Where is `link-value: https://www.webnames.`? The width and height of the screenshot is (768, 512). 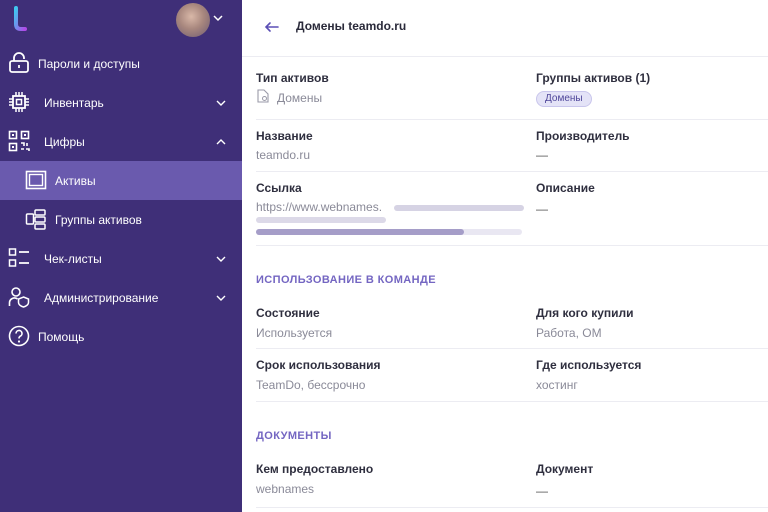 link-value: https://www.webnames. is located at coordinates (319, 207).